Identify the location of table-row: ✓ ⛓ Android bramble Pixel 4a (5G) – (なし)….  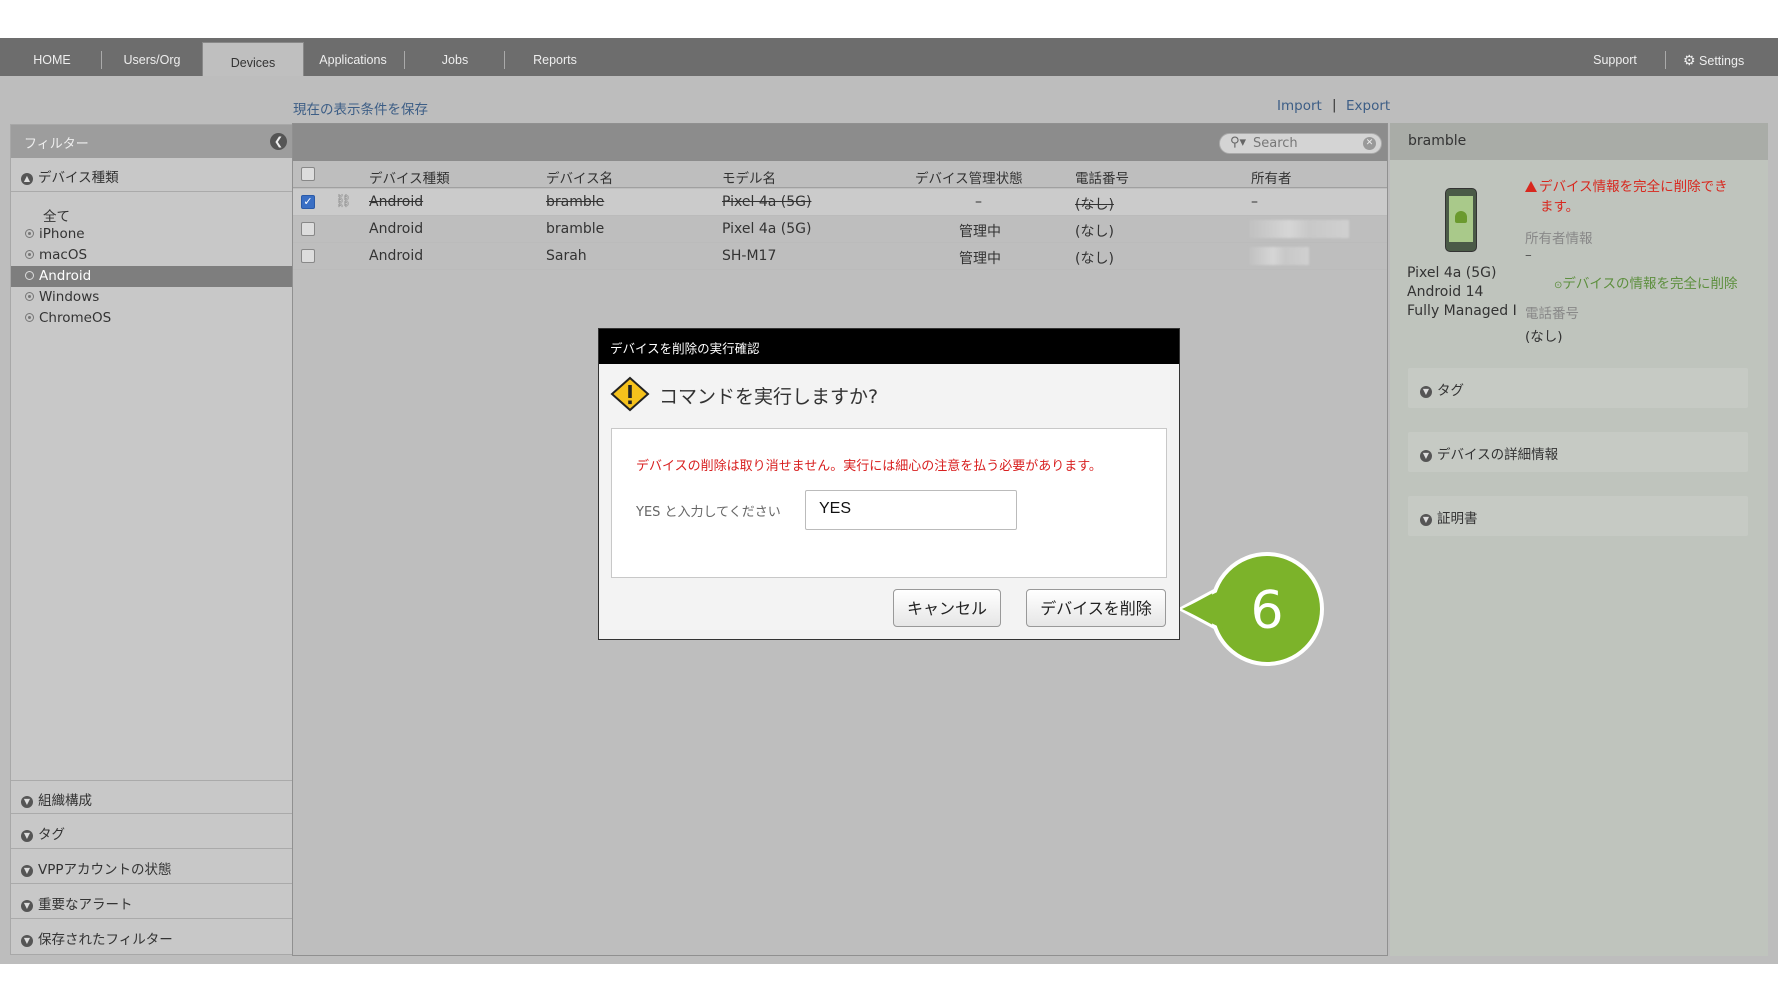
(840, 202).